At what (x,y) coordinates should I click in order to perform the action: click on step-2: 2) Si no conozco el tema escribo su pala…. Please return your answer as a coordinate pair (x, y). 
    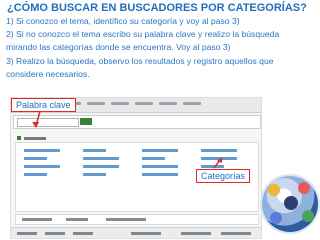
    Looking at the image, I should click on (143, 41).